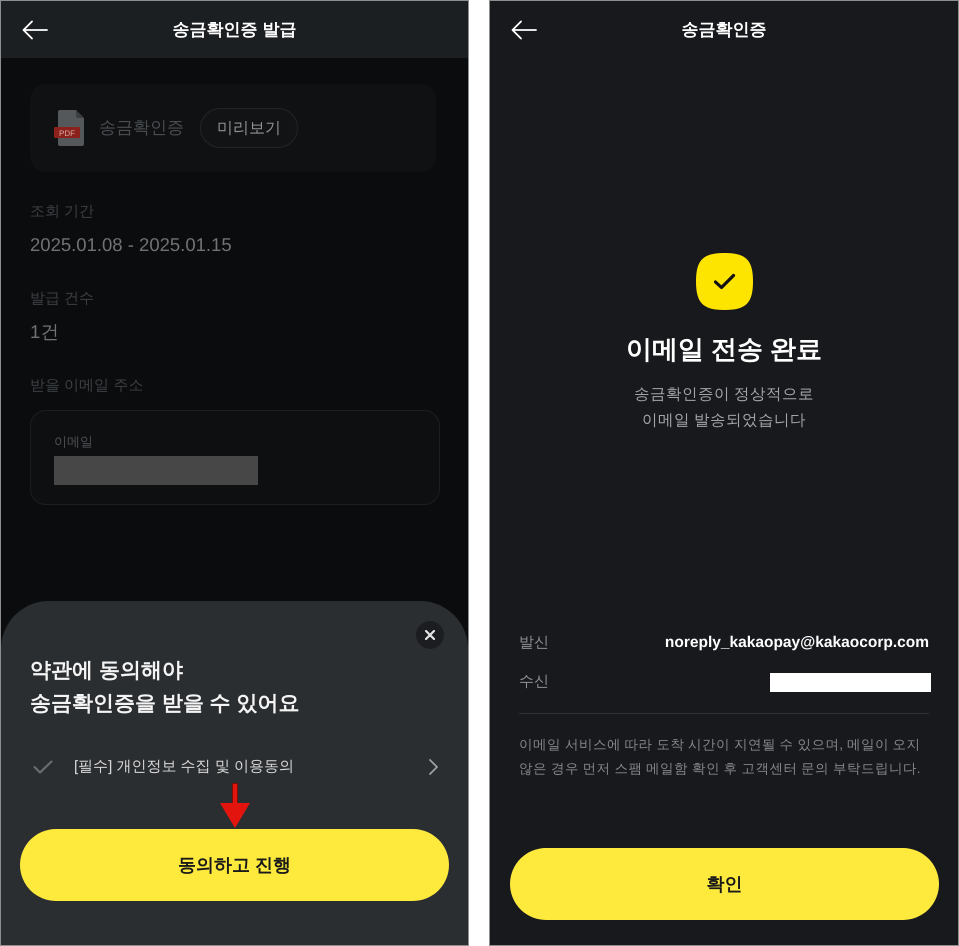  What do you see at coordinates (534, 643) in the screenshot?
I see `detail-label: 발신` at bounding box center [534, 643].